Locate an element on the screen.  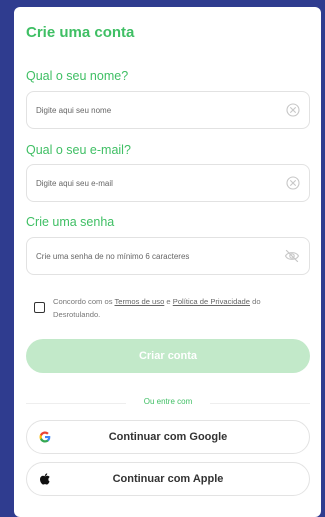
divider-text: Ou entre com is located at coordinates (168, 401).